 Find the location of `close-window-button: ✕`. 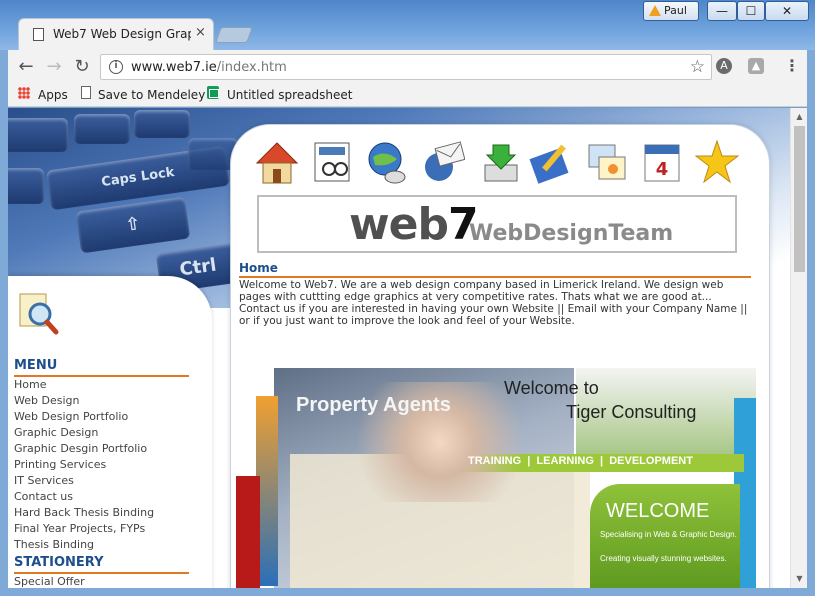

close-window-button: ✕ is located at coordinates (787, 11).